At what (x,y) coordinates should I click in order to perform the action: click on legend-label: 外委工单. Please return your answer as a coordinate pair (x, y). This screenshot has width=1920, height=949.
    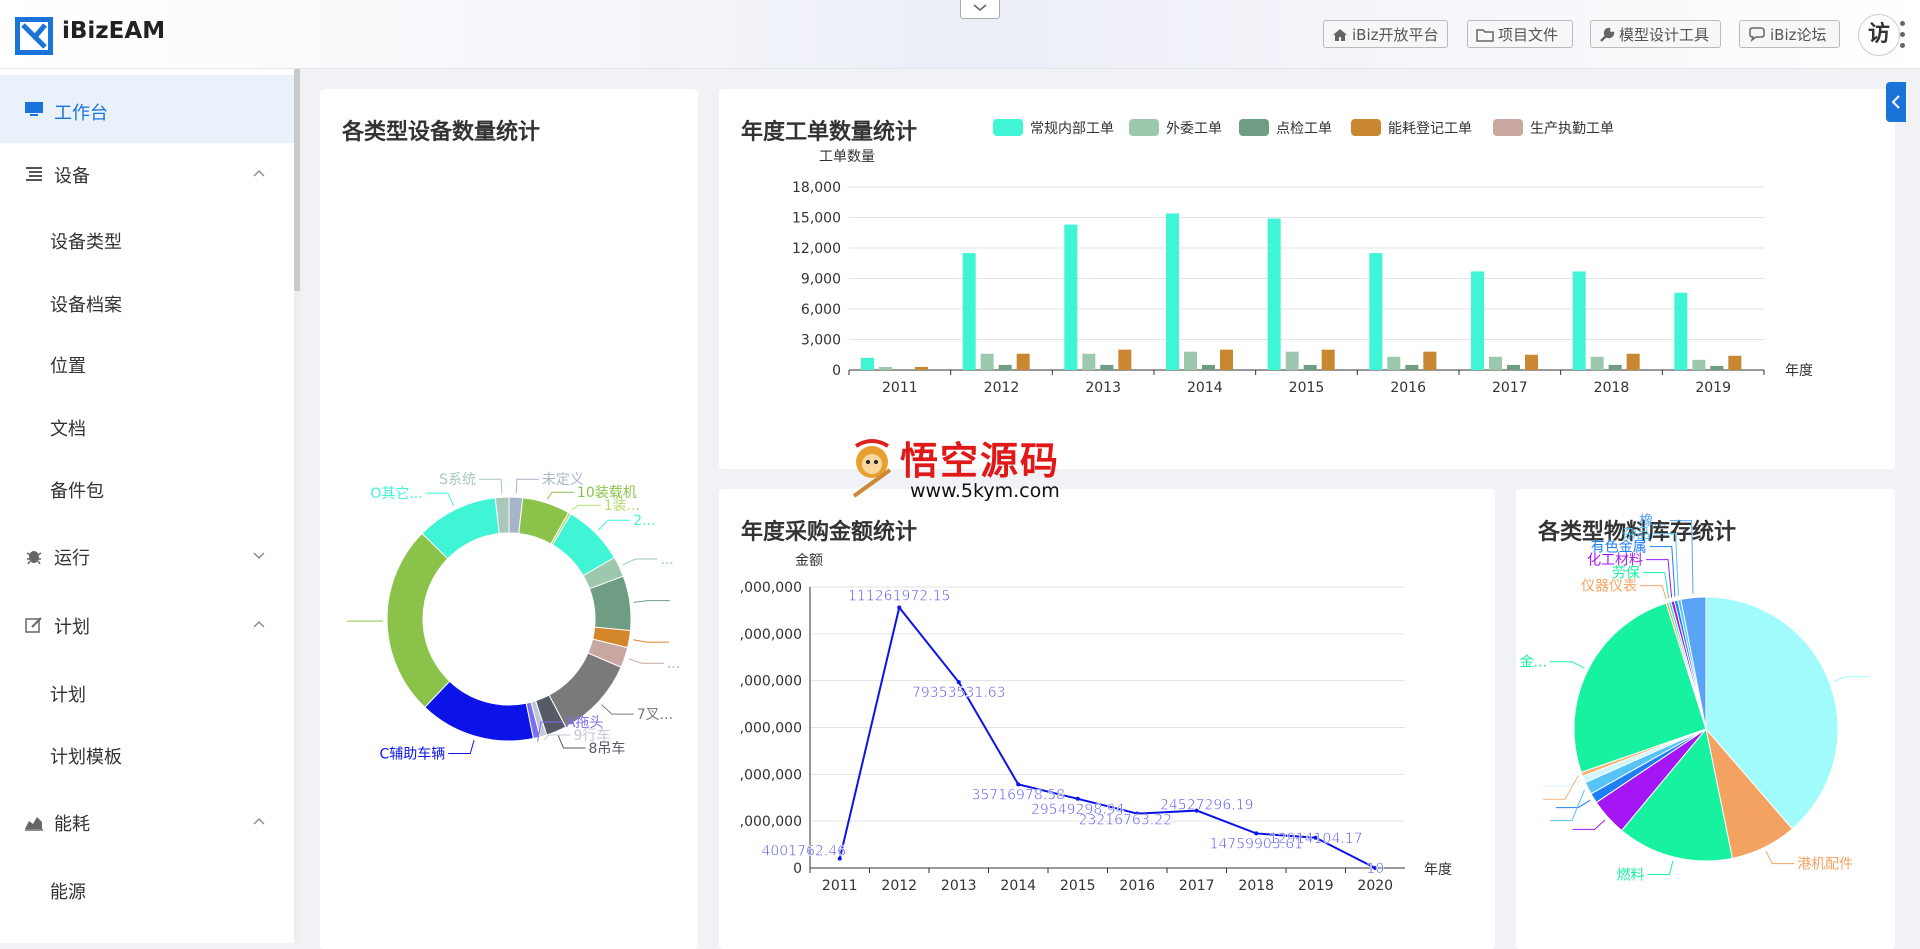
    Looking at the image, I should click on (1194, 129).